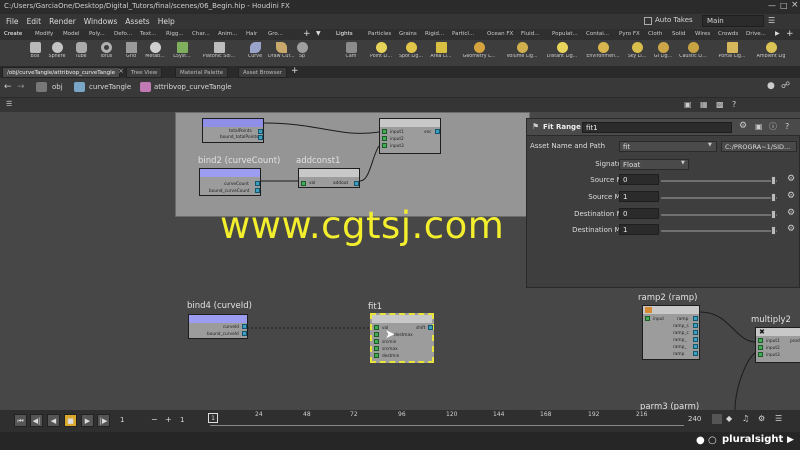 The image size is (800, 450). Describe the element at coordinates (53, 420) in the screenshot. I see `play-reverse-icon: ◀` at that location.